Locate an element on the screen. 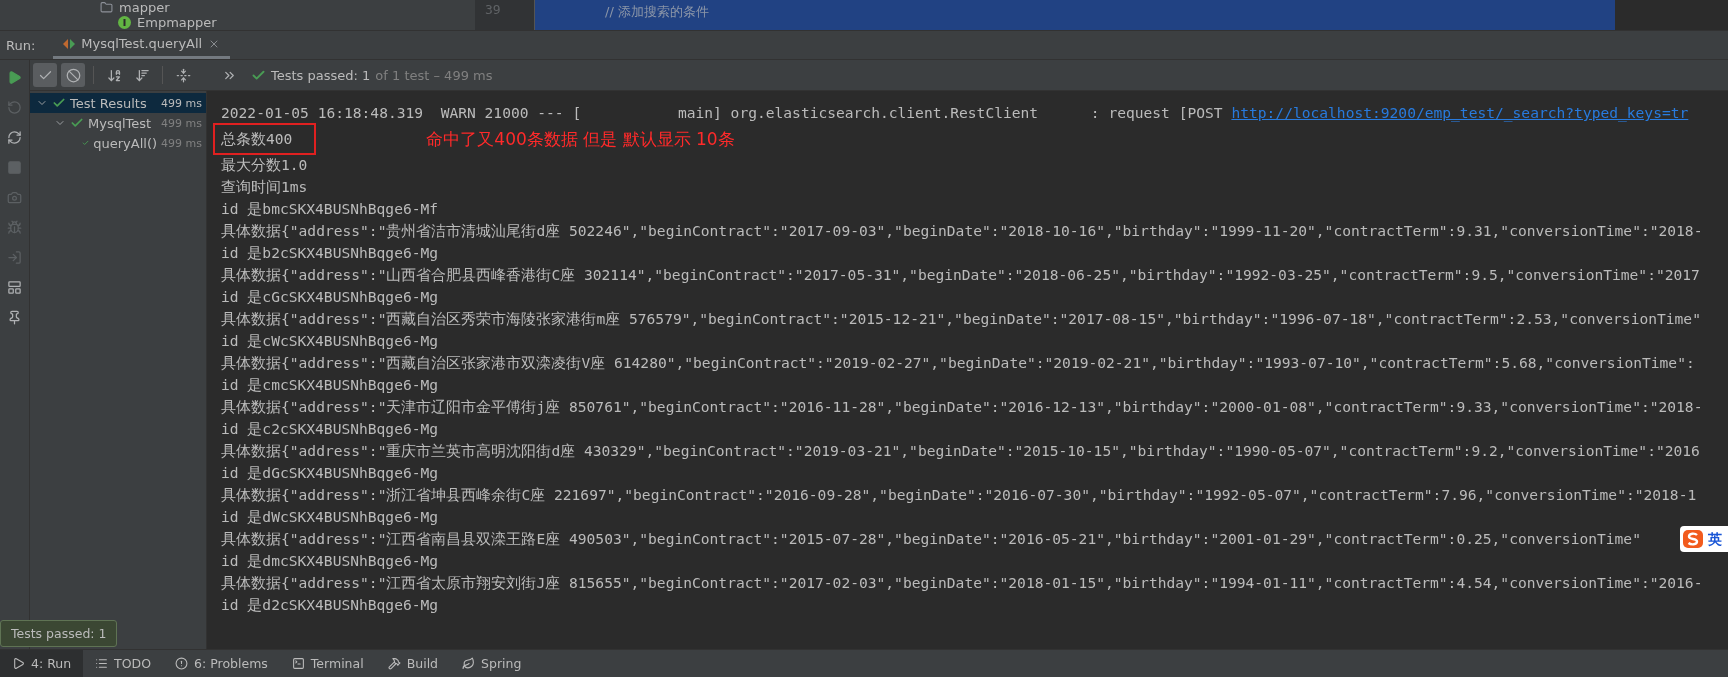 This screenshot has height=677, width=1728. log-line: 2022-01-05 16:18:48.319 WARN 21000 --- [ main] org.elasticsearch.client.RestClient : request [POST is located at coordinates (722, 113).